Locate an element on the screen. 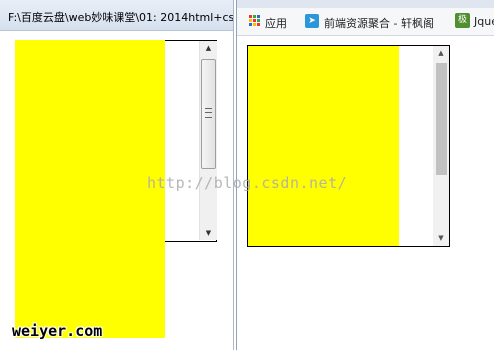 This screenshot has width=494, height=350. address-bar-edge is located at coordinates (365, 4).